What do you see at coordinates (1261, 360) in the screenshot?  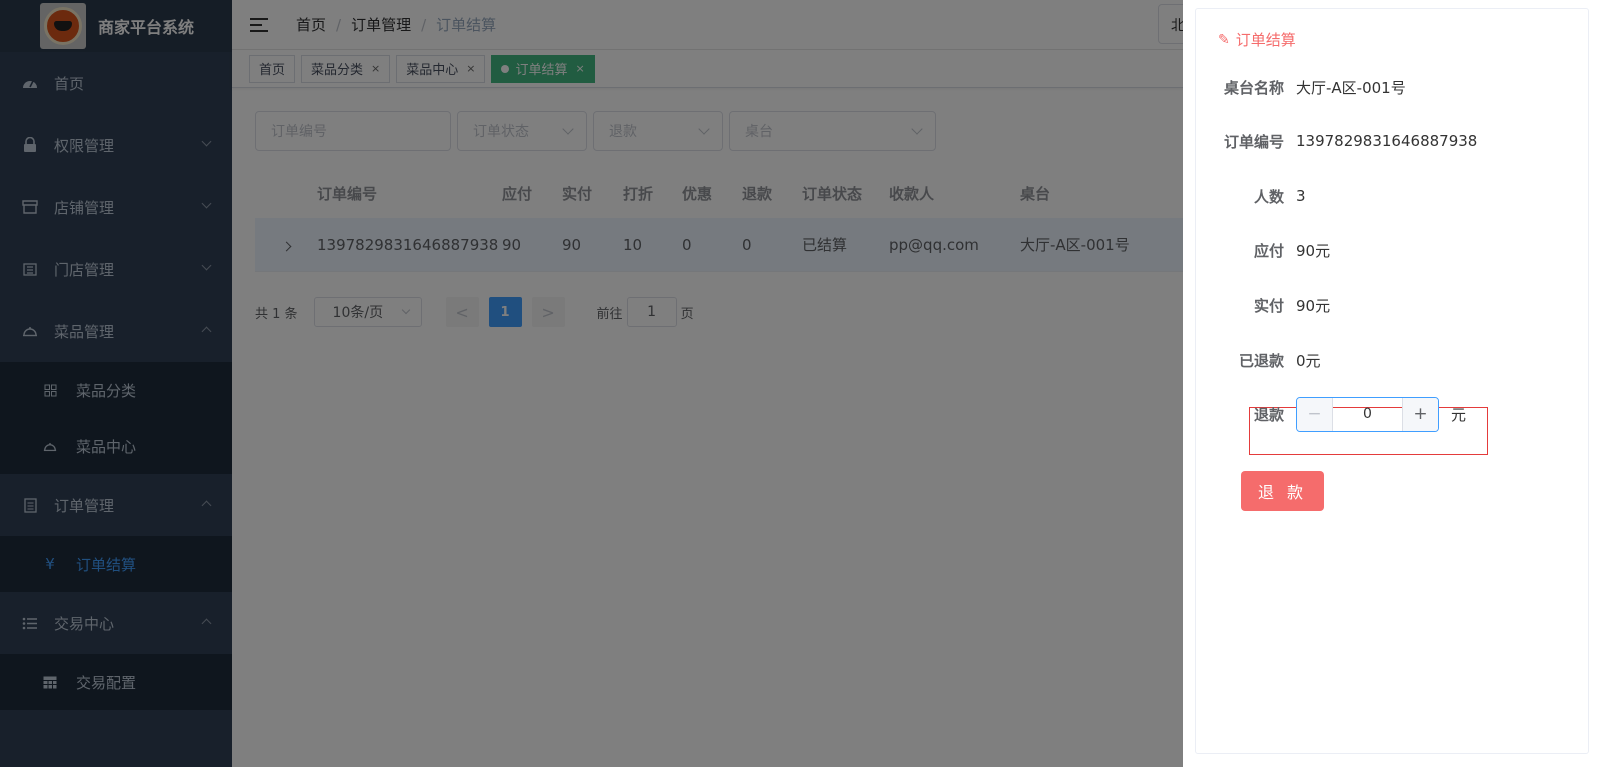 I see `form-label: 已退款` at bounding box center [1261, 360].